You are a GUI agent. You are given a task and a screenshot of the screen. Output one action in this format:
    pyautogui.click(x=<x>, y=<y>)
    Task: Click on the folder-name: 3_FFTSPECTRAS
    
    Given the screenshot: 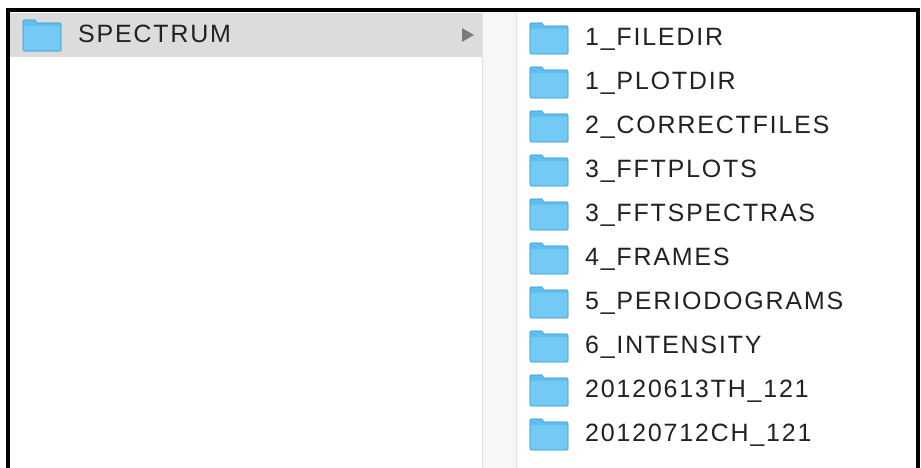 What is the action you would take?
    pyautogui.click(x=701, y=214)
    